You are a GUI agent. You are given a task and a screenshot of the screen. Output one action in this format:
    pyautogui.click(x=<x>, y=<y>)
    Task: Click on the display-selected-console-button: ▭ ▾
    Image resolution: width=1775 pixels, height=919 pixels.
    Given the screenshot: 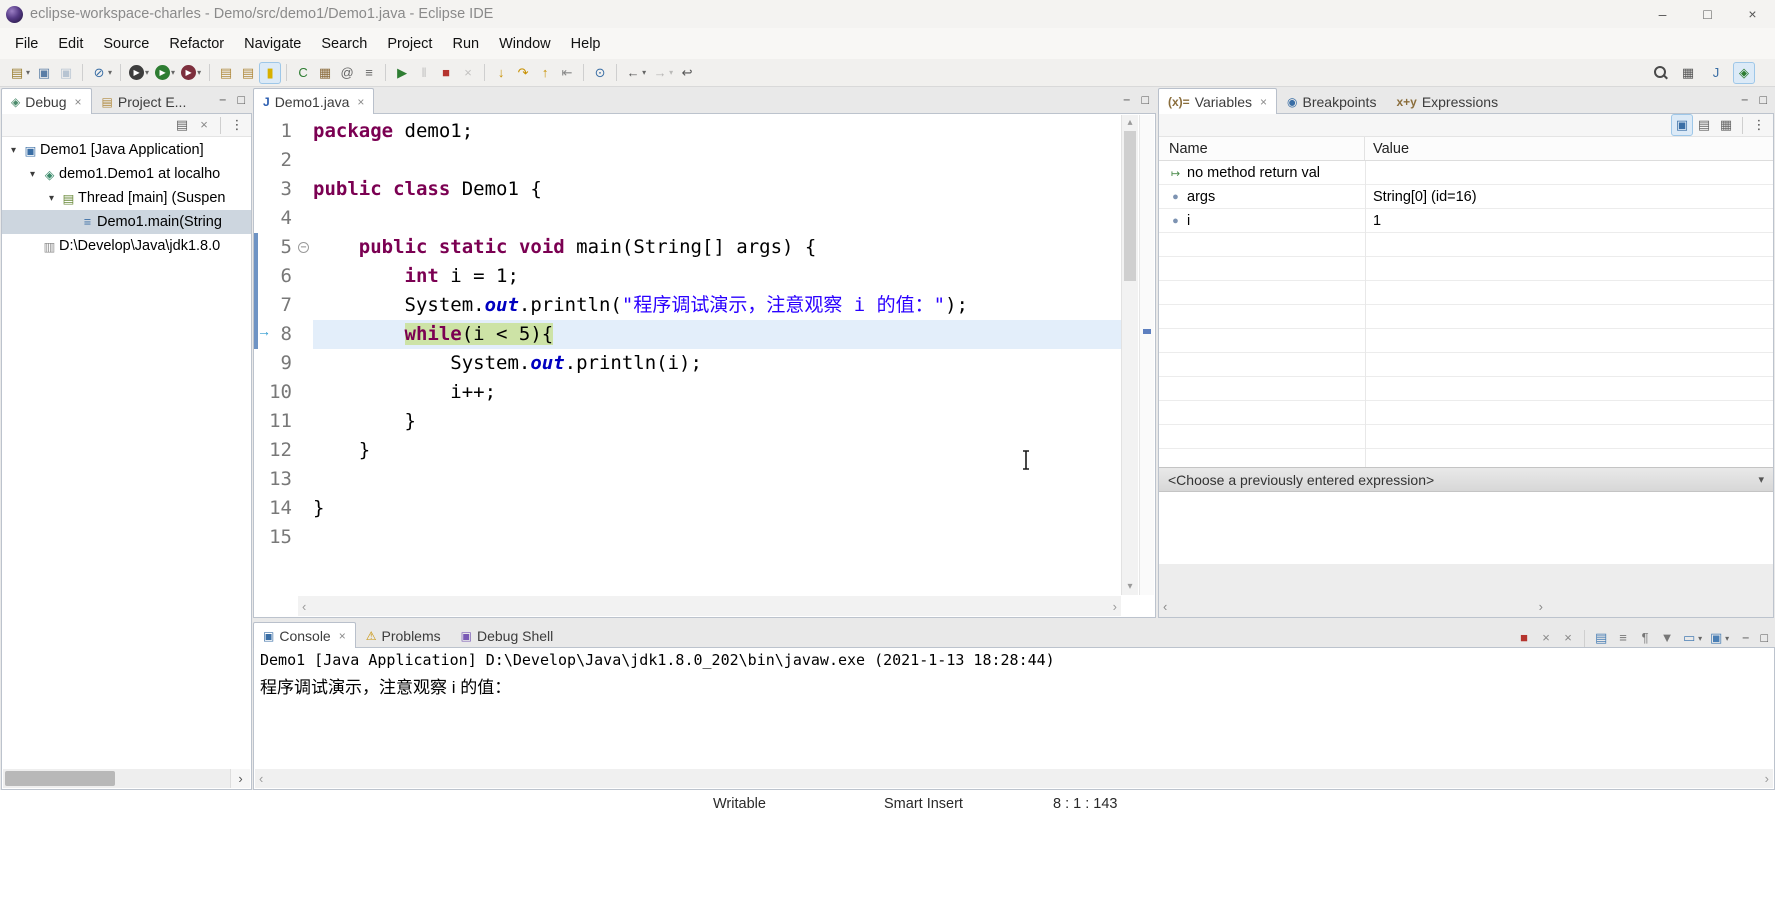 What is the action you would take?
    pyautogui.click(x=1691, y=638)
    